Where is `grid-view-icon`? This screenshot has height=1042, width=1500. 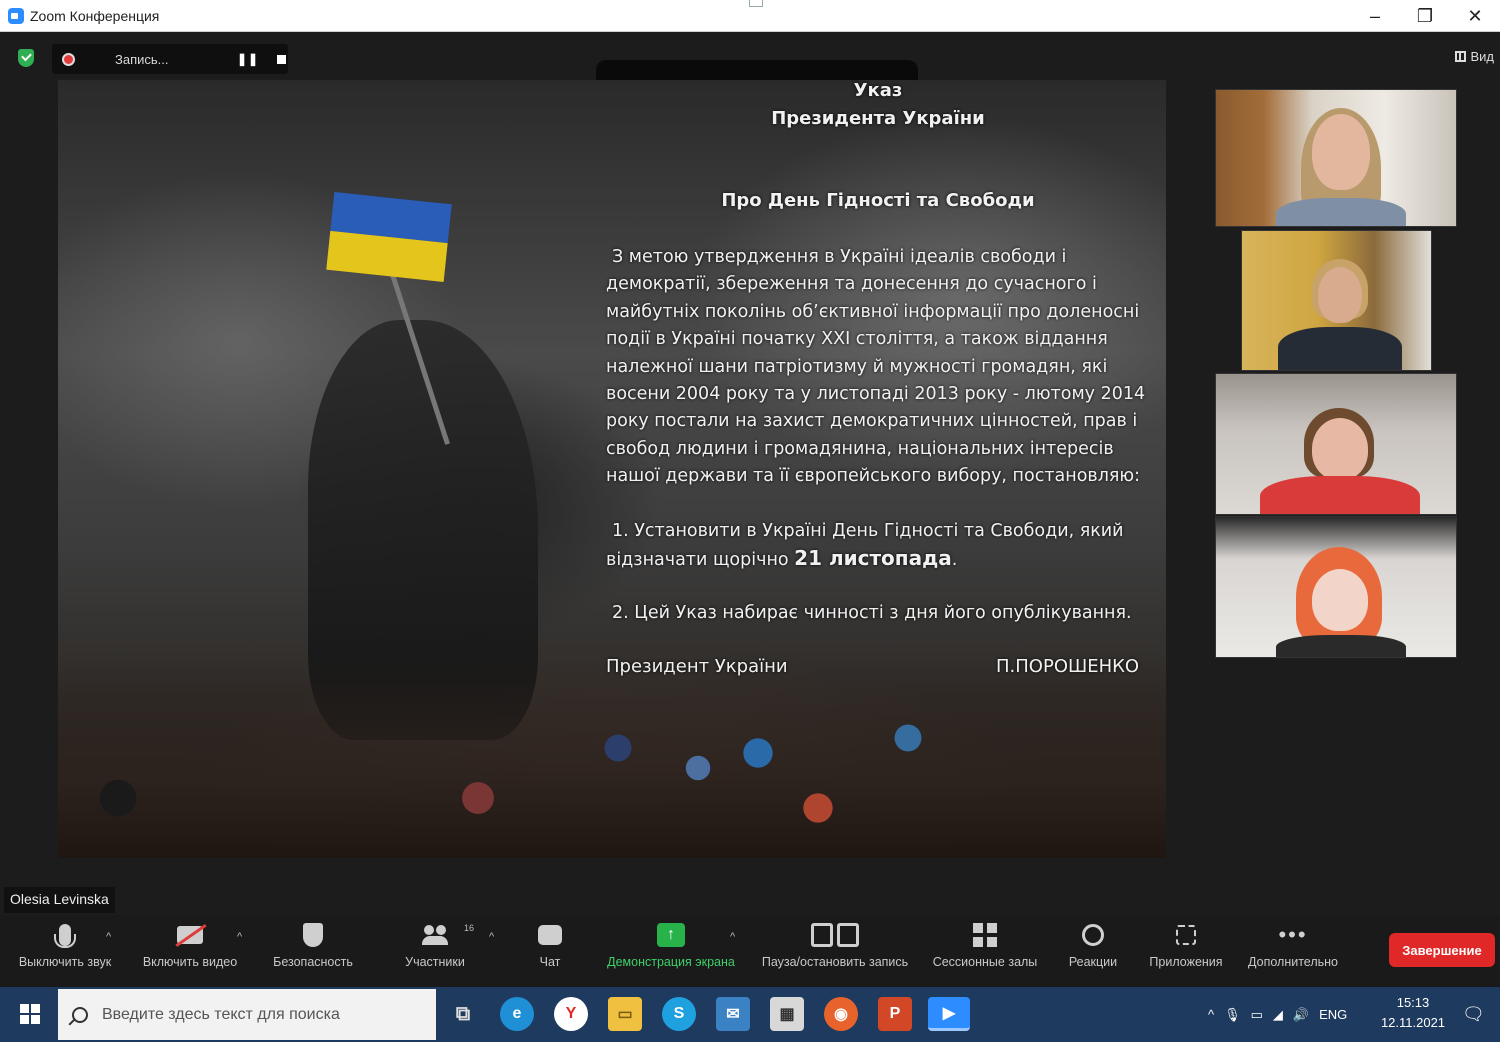 grid-view-icon is located at coordinates (1461, 56).